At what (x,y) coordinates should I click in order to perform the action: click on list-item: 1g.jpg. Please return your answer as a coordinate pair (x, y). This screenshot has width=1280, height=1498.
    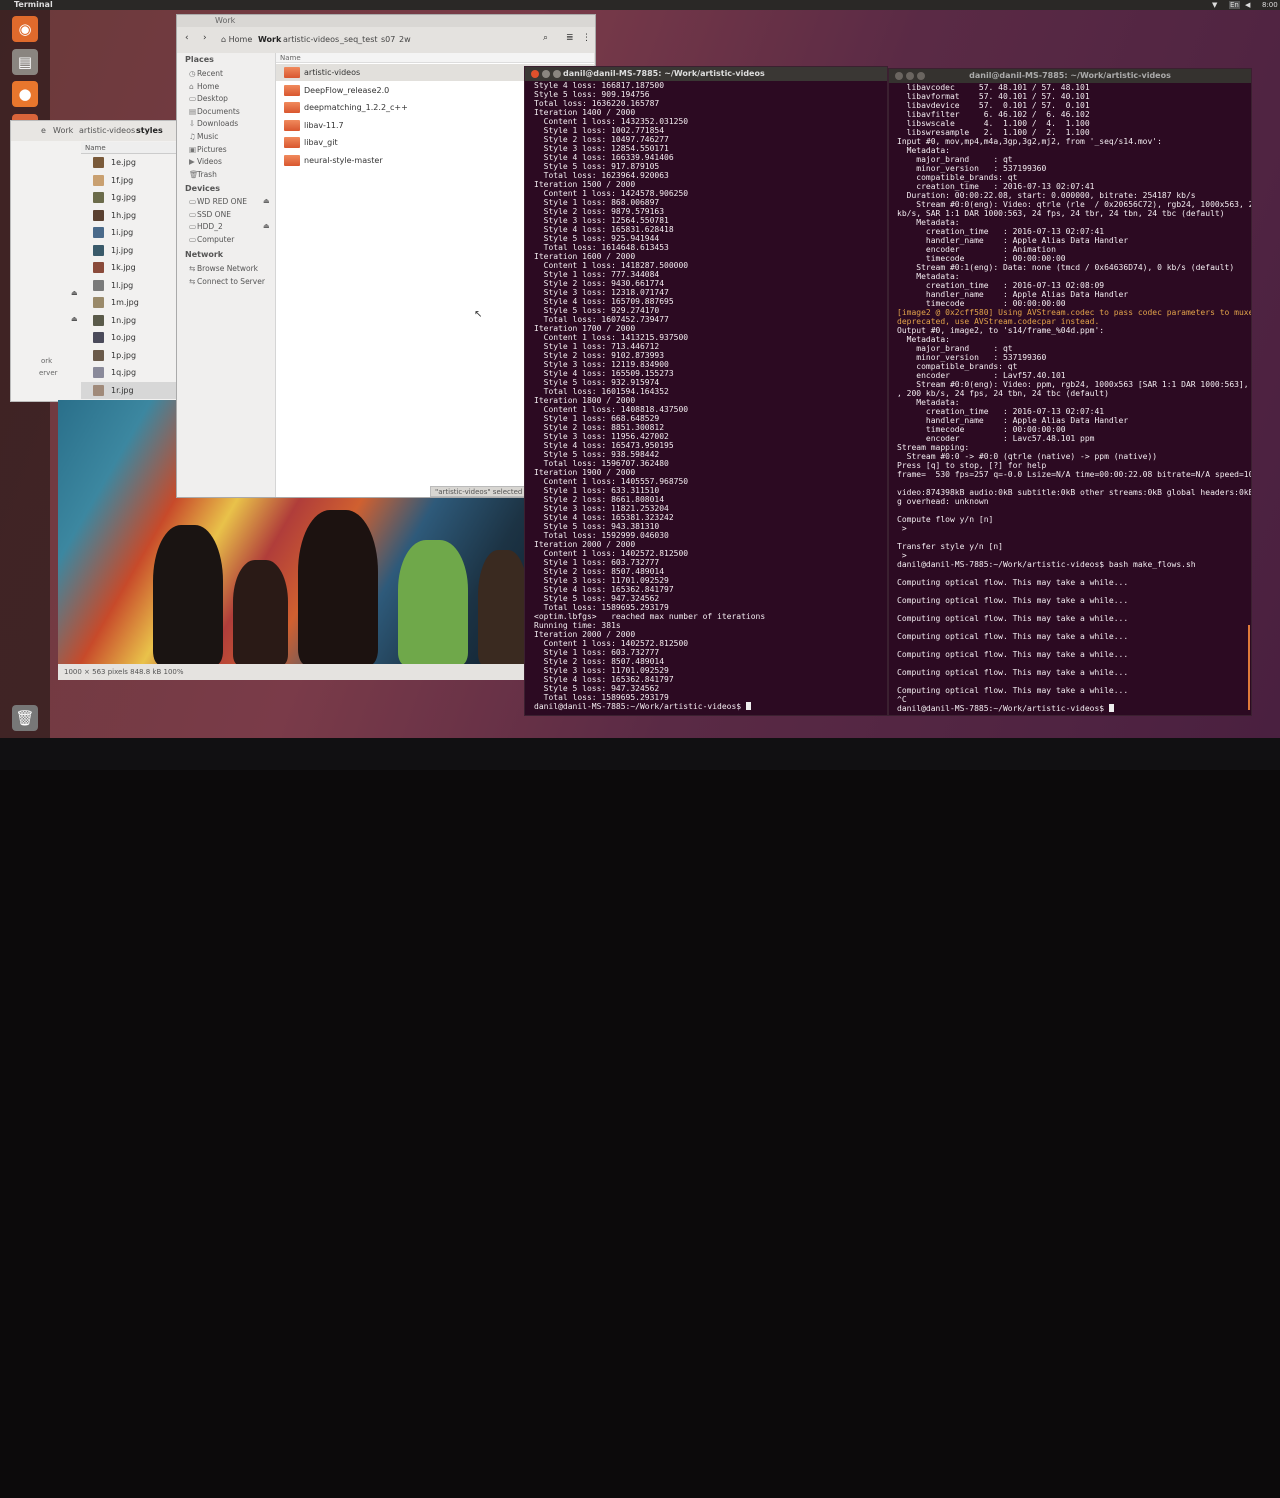
    Looking at the image, I should click on (129, 197).